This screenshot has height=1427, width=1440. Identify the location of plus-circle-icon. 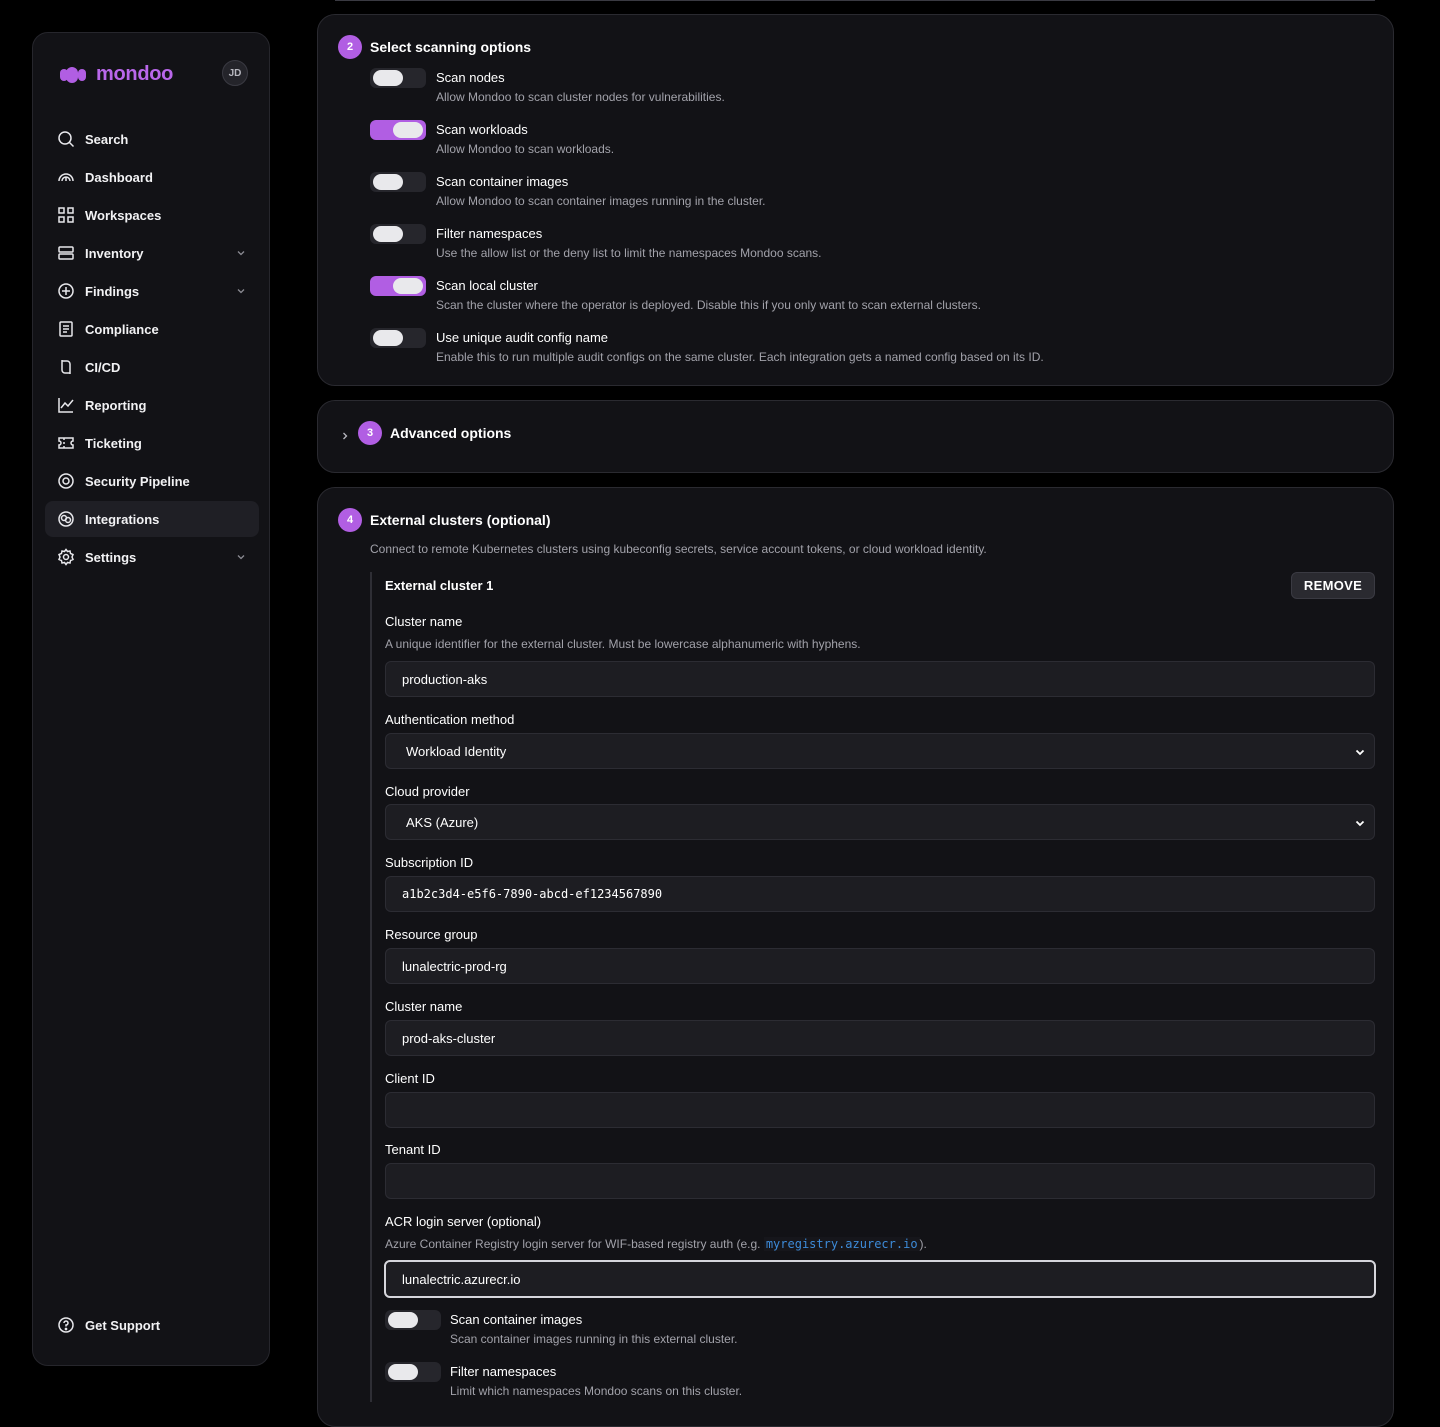
(66, 291).